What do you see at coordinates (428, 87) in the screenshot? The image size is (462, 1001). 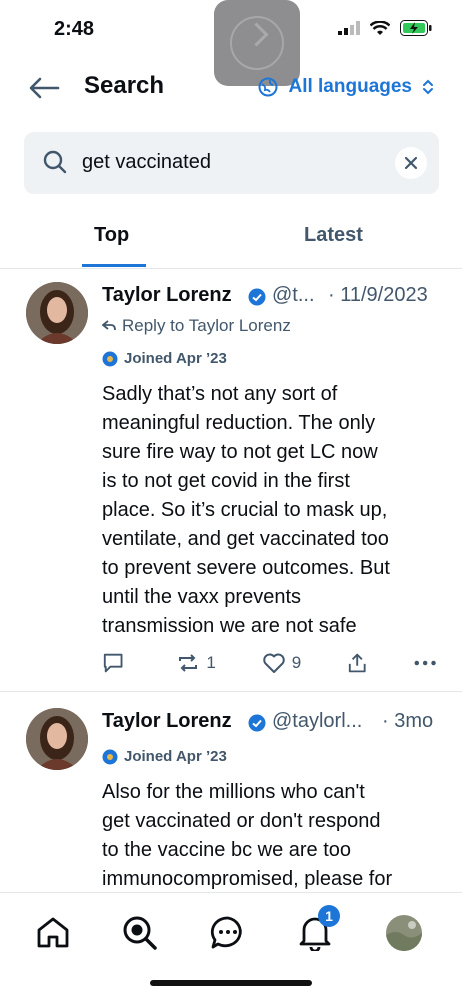 I see `chevron-up-down-icon` at bounding box center [428, 87].